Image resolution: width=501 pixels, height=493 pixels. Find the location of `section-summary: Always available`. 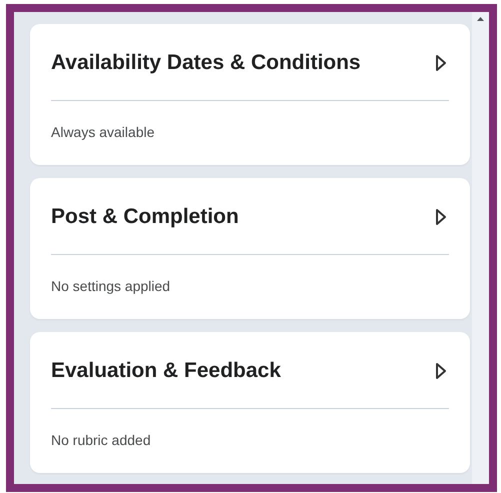

section-summary: Always available is located at coordinates (103, 132).